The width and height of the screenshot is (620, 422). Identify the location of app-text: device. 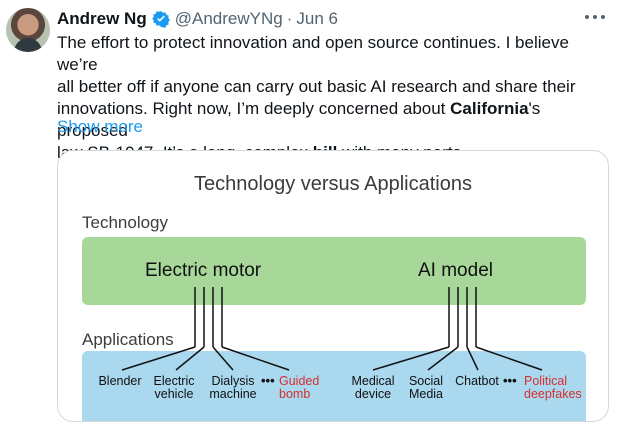
(373, 394).